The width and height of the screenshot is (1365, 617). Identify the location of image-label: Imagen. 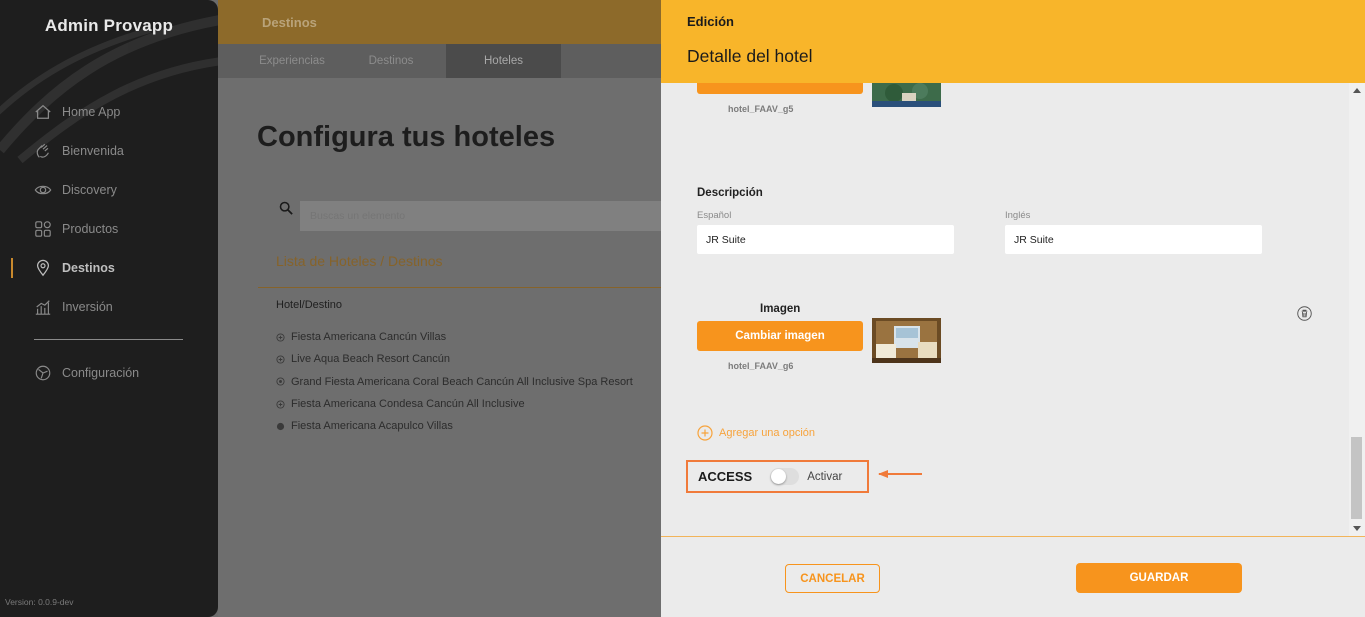
(780, 309).